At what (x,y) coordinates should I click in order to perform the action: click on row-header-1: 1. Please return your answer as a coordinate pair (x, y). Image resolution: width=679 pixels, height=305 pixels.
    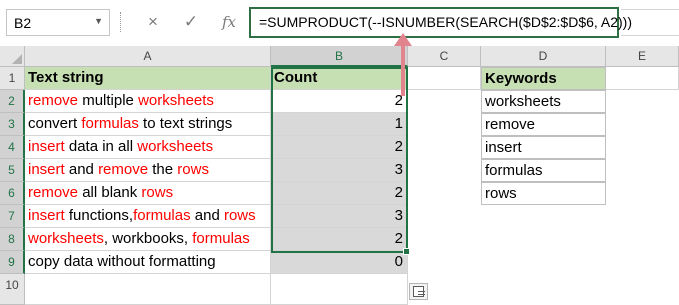
    Looking at the image, I should click on (12, 78).